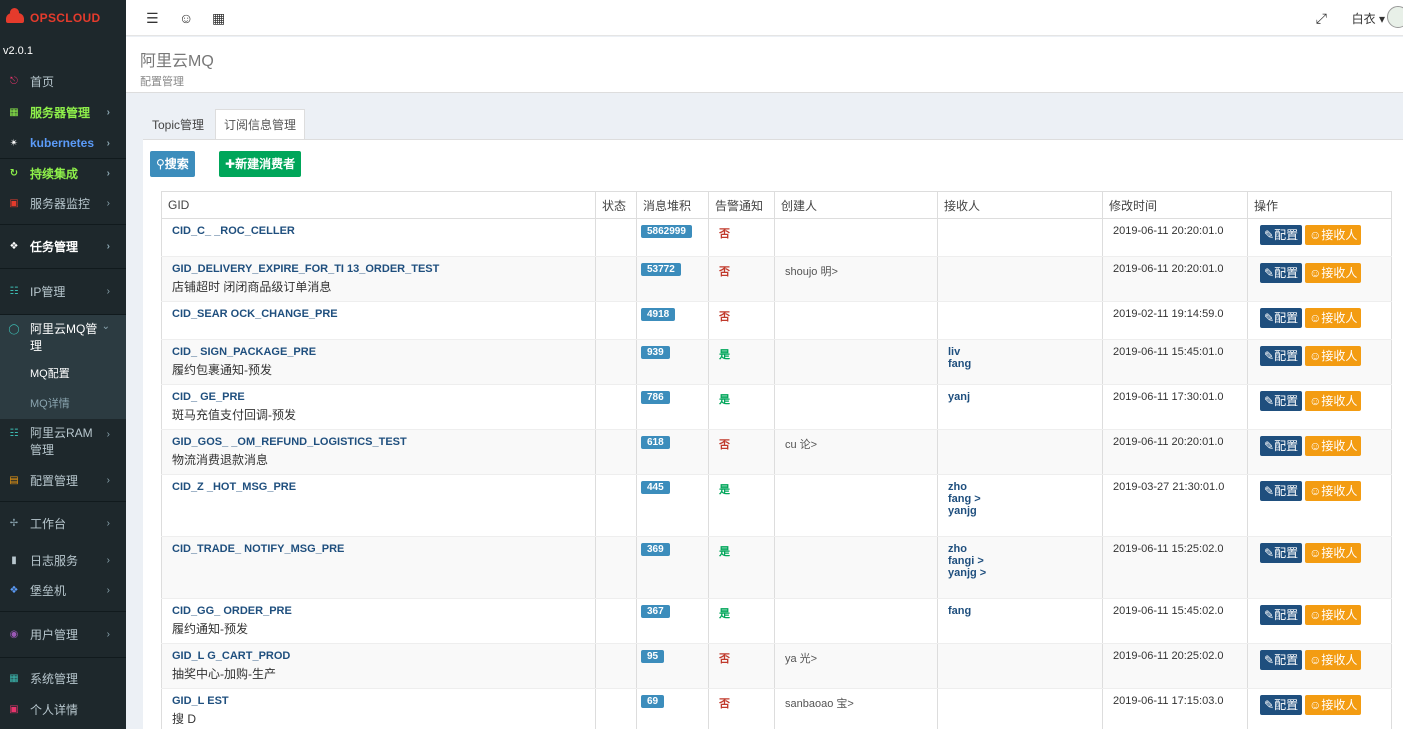  What do you see at coordinates (63, 442) in the screenshot?
I see `sidebar-item-ram: ☷ 阿里云RAM管理 ›` at bounding box center [63, 442].